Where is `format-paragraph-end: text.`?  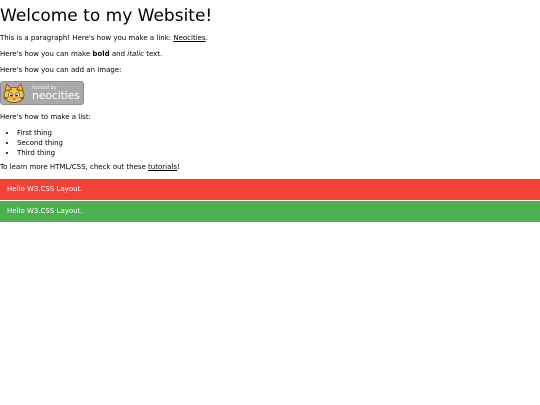 format-paragraph-end: text. is located at coordinates (153, 54).